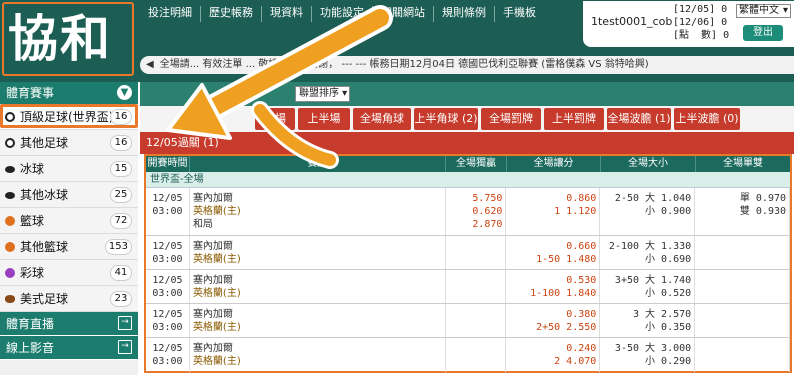  Describe the element at coordinates (322, 94) in the screenshot. I see `sort-select: 聯盟排序 ▾` at that location.